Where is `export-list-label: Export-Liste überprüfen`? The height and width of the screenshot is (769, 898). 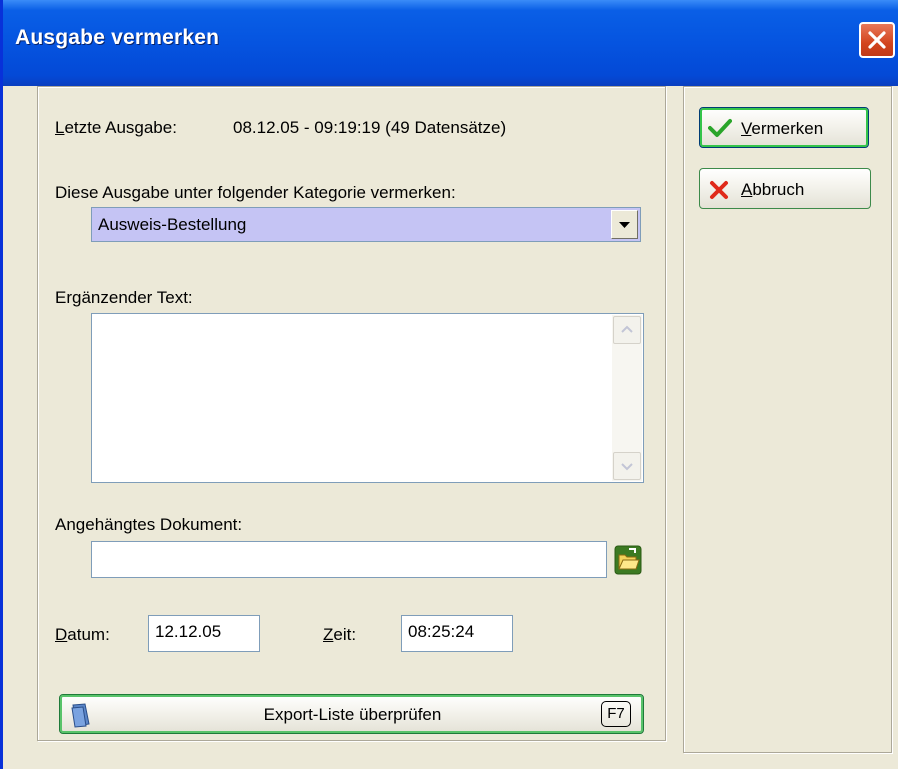 export-list-label: Export-Liste überprüfen is located at coordinates (352, 714).